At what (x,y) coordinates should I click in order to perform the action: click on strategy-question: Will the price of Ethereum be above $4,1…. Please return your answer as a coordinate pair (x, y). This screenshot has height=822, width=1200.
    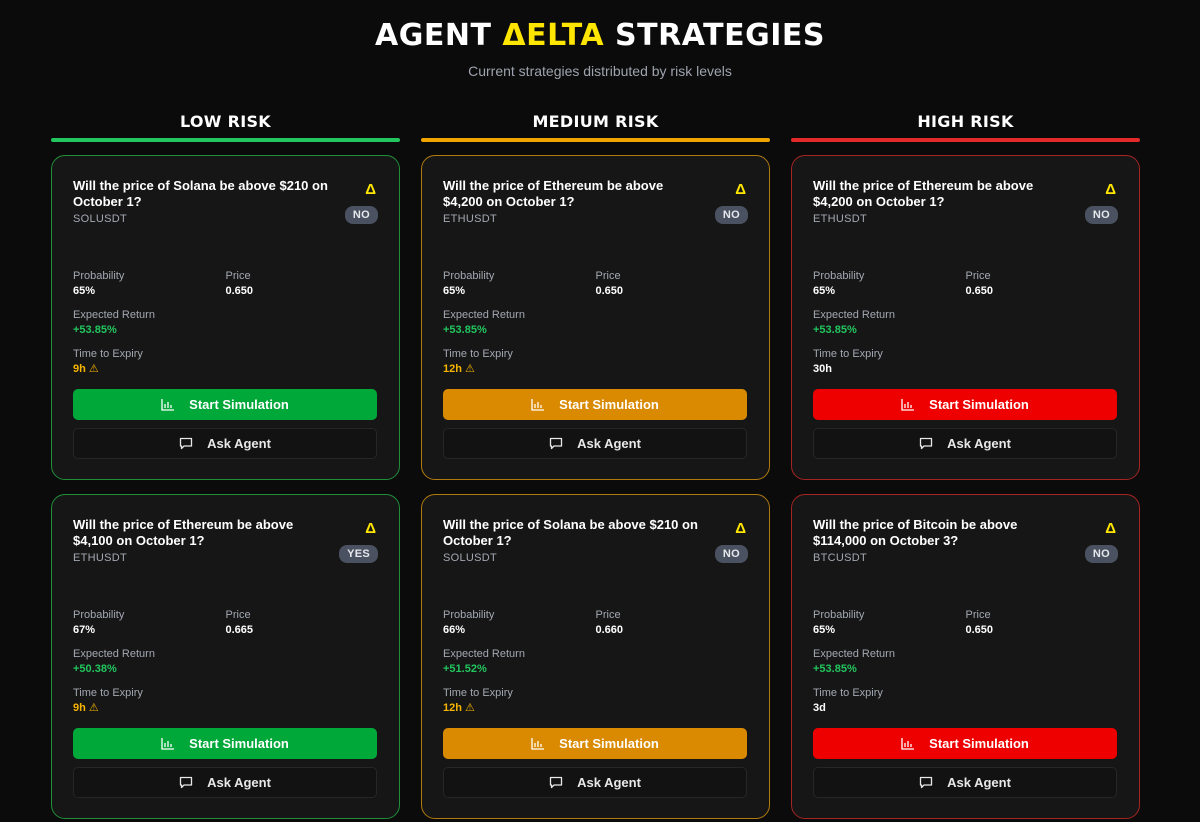
    Looking at the image, I should click on (183, 532).